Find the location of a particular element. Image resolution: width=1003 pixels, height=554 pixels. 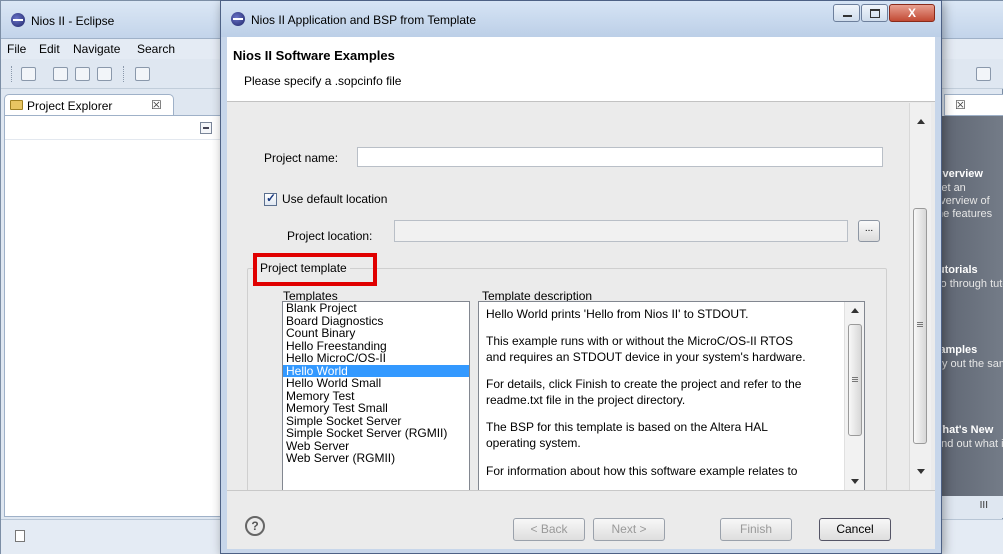

tab-project-explorer: Project Explorer ☒ is located at coordinates (89, 105).